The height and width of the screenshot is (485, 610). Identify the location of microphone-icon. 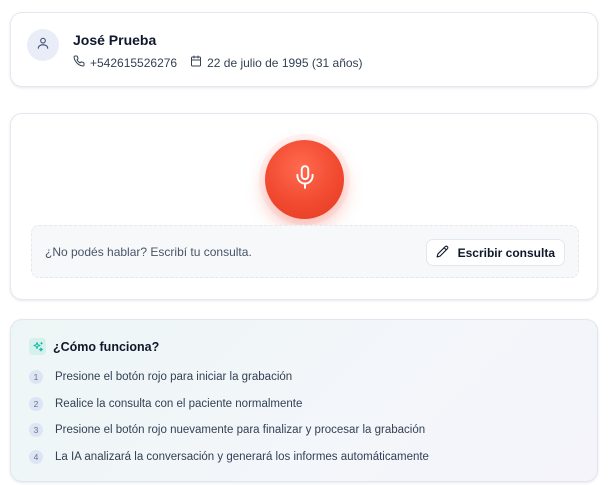
(305, 179).